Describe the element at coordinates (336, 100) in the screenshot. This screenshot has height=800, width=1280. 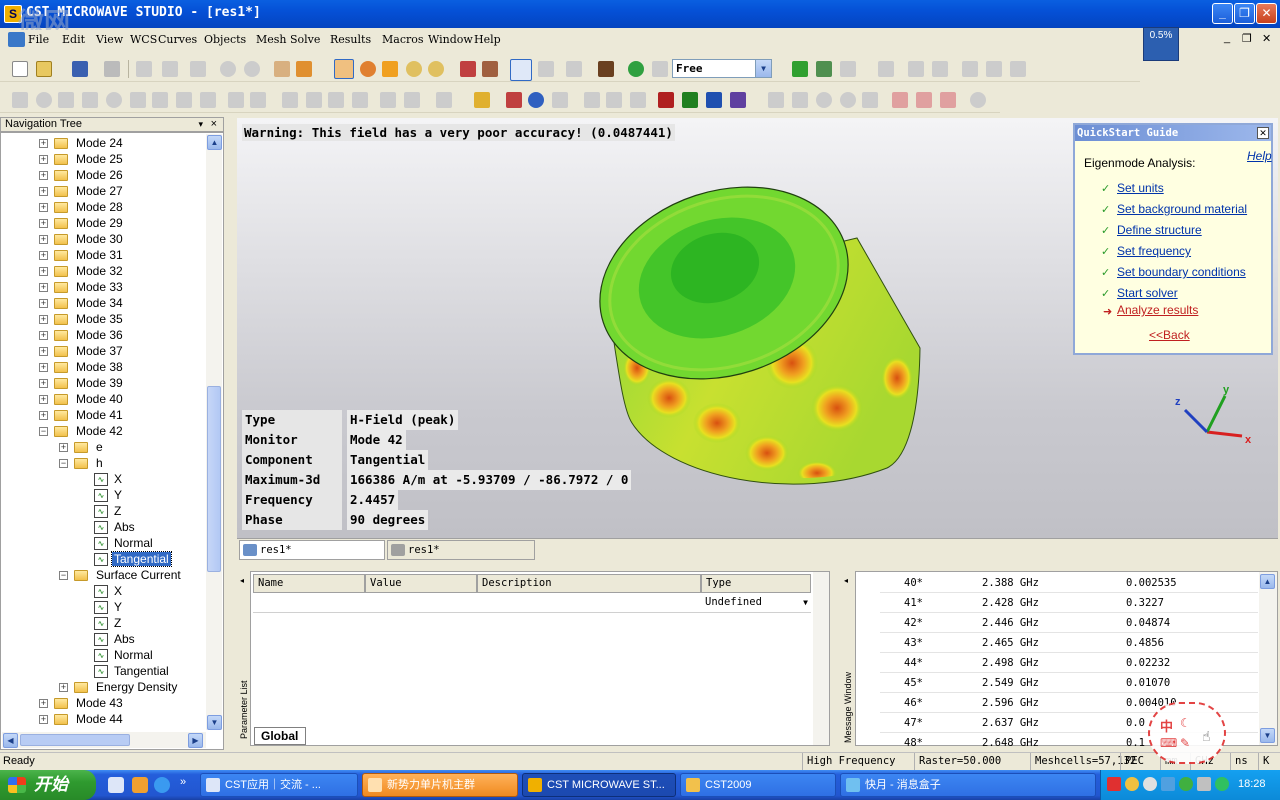
I see `blend-icon` at that location.